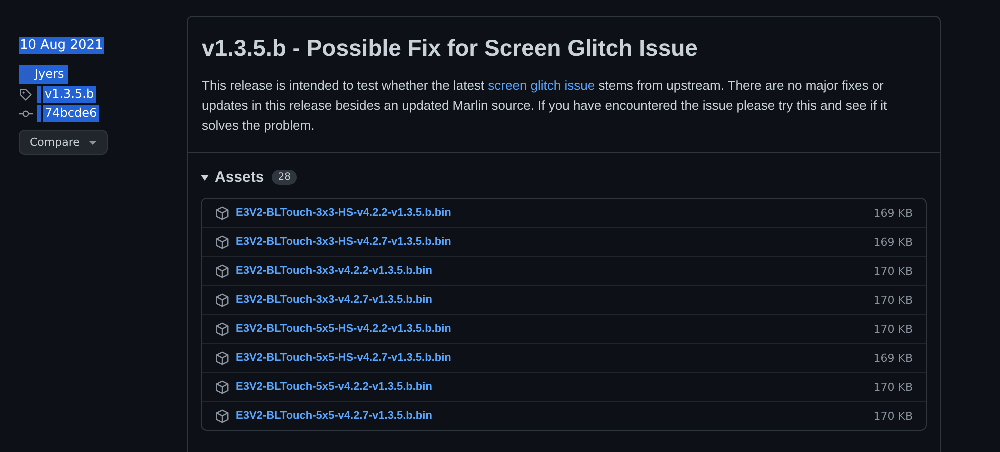  What do you see at coordinates (284, 177) in the screenshot?
I see `assets-count-badge: 28` at bounding box center [284, 177].